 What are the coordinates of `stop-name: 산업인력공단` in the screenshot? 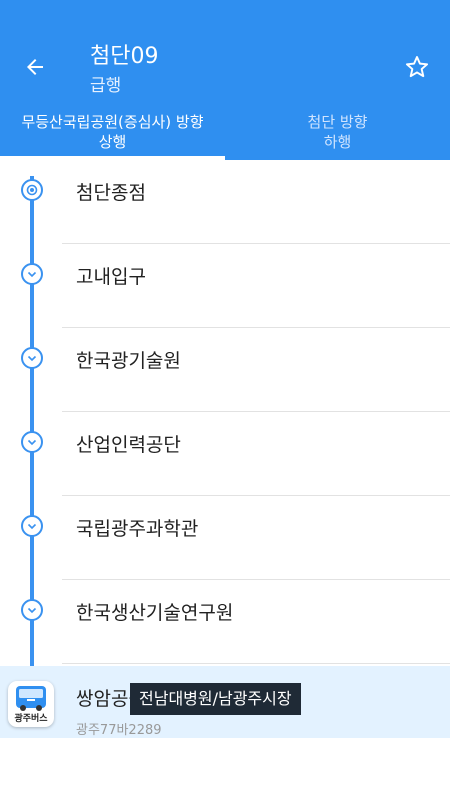 It's located at (128, 445).